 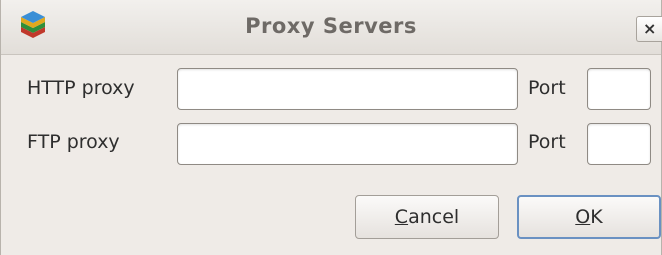 I want to click on ftp-port-input, so click(x=619, y=144).